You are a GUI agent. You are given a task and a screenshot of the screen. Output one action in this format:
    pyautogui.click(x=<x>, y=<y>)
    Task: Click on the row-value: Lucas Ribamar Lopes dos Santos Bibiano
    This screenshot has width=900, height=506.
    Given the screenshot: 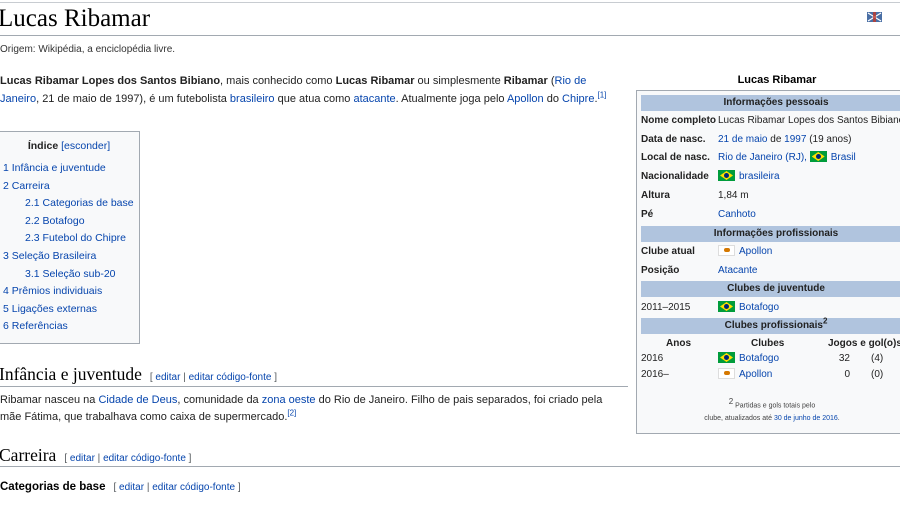 What is the action you would take?
    pyautogui.click(x=809, y=120)
    